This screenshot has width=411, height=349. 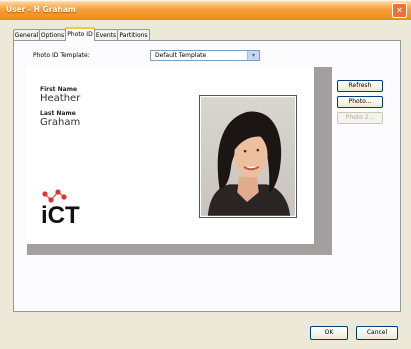 I want to click on refresh-button: Refresh, so click(x=360, y=86).